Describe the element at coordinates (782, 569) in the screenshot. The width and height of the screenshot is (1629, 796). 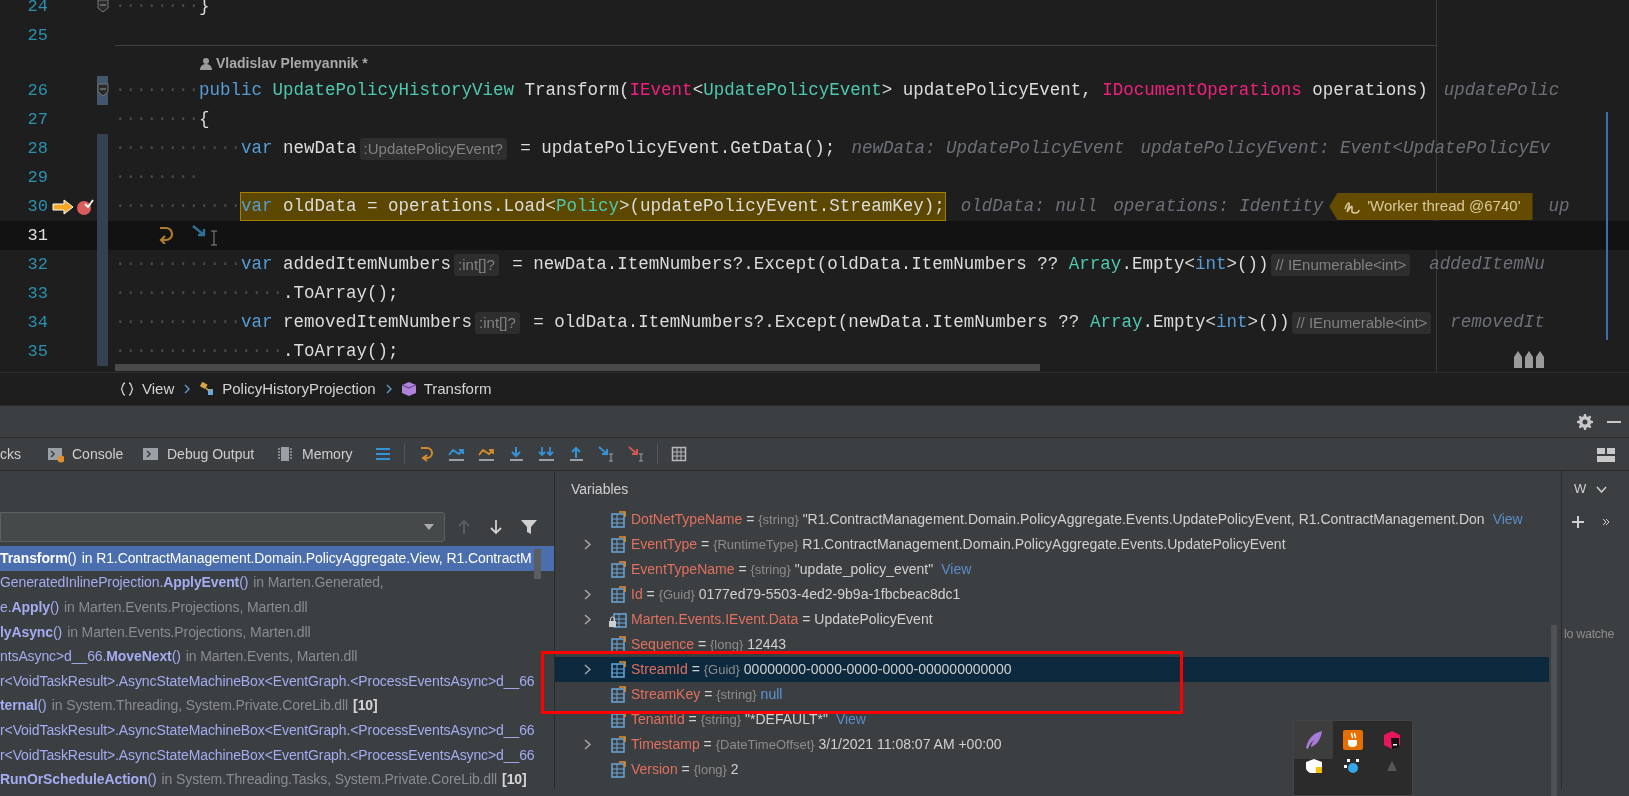
I see `variable-text: EventTypeName = {string} "update_policy_event"` at that location.